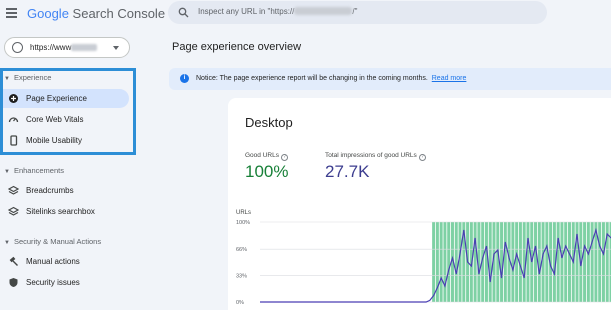  I want to click on redacted-property, so click(84, 47).